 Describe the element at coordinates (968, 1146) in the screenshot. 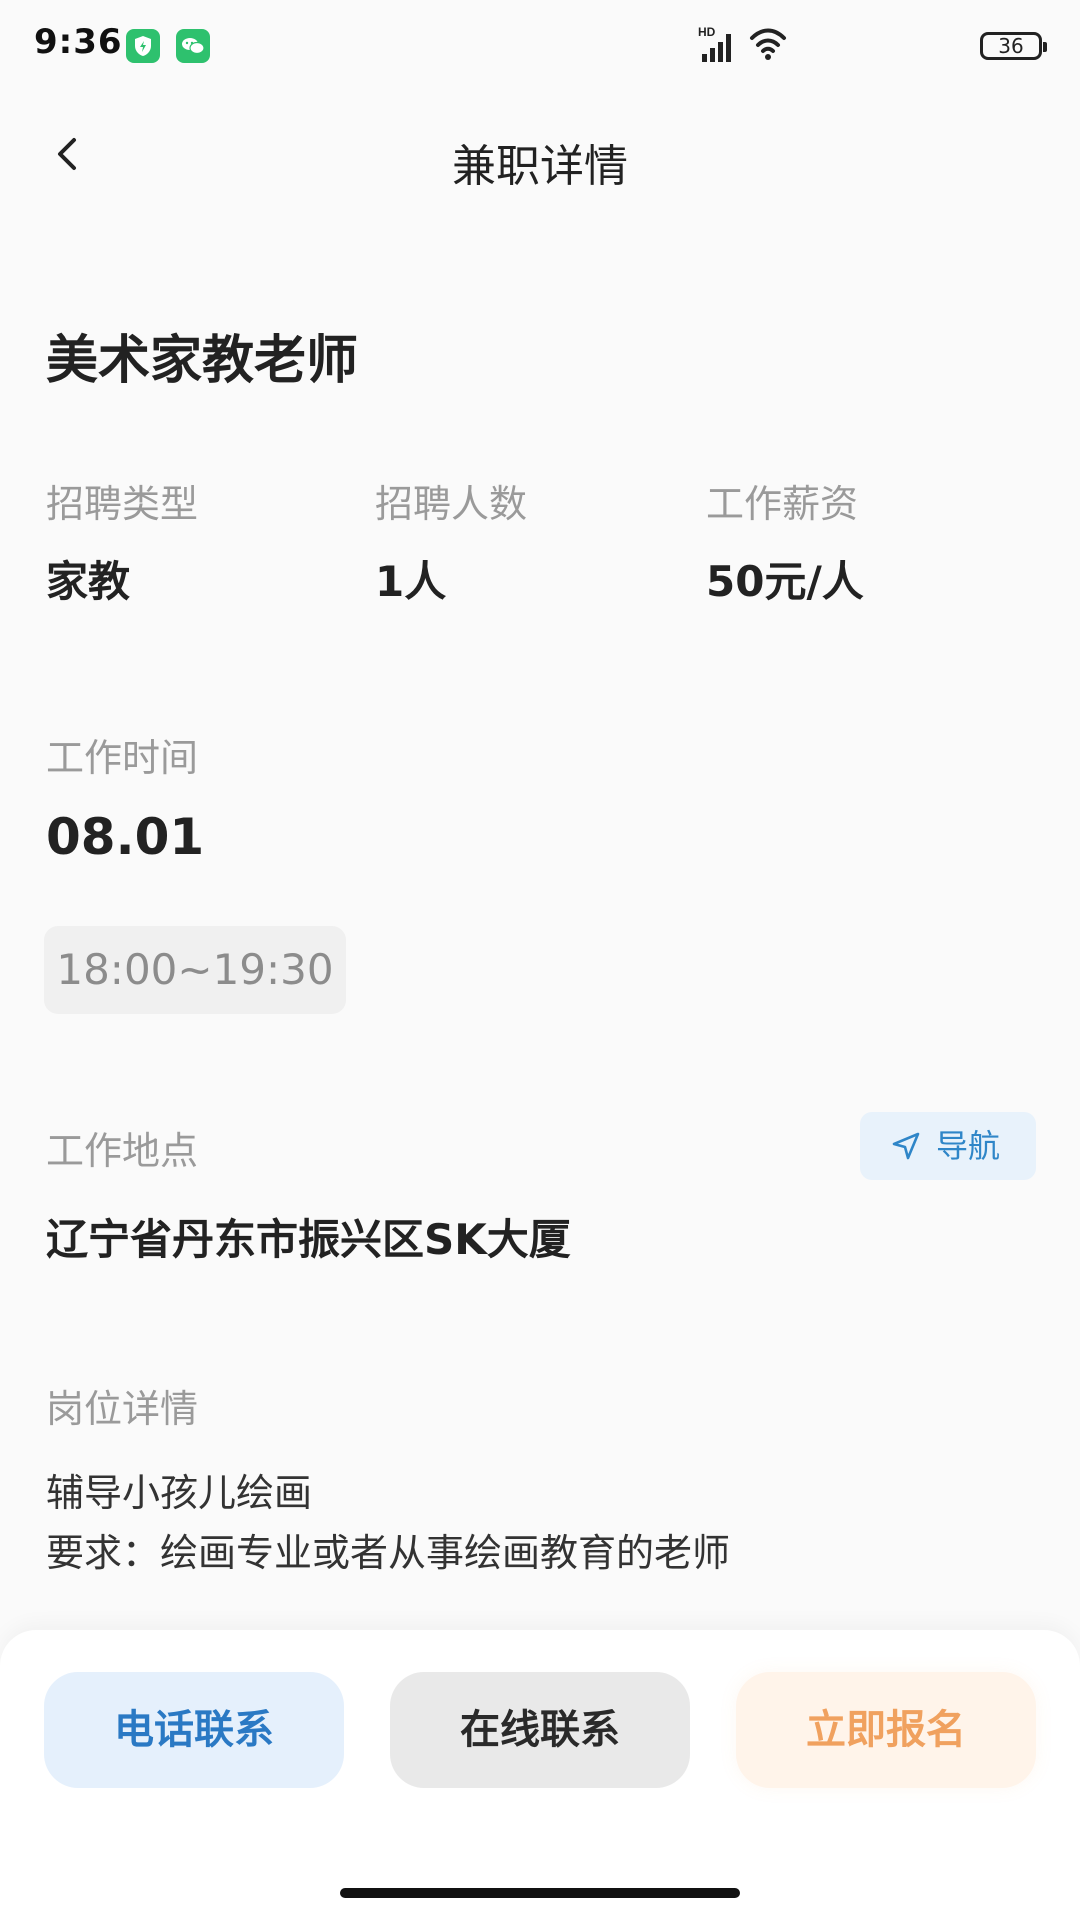

I see `navigate-label: 导航` at that location.